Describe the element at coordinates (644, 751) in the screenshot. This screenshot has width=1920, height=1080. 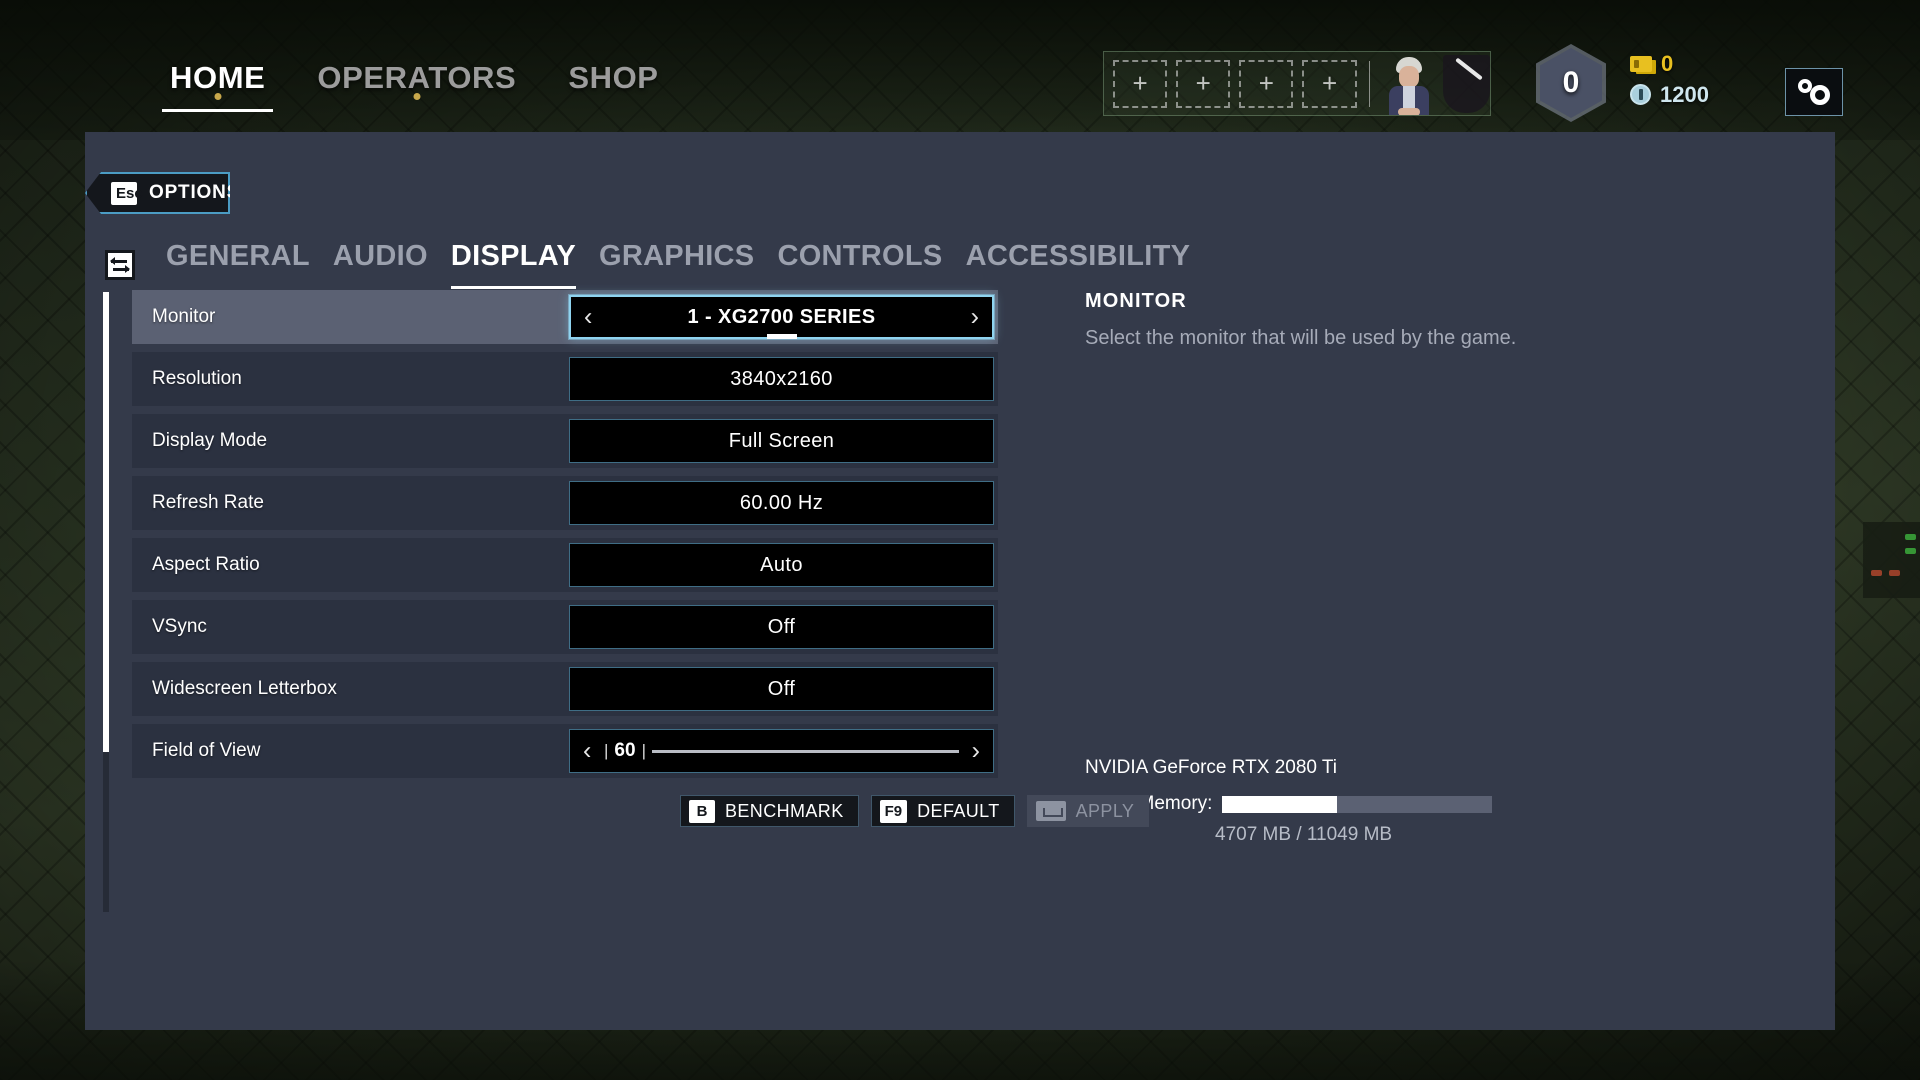
I see `slider-tick-handle: |` at that location.